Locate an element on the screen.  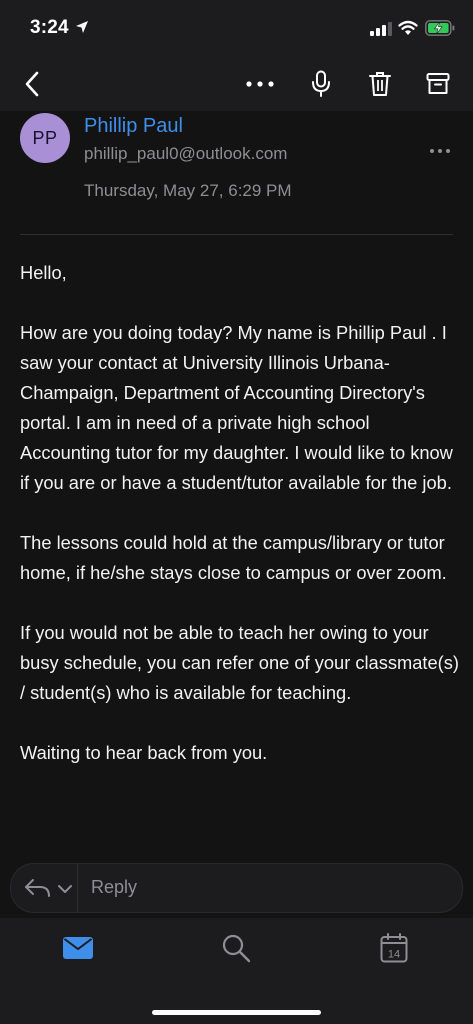
chevron-left-icon is located at coordinates (32, 84).